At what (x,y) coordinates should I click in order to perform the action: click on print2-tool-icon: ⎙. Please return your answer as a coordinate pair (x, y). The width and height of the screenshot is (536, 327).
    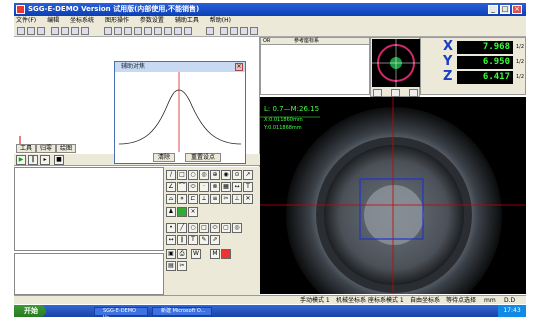
    Looking at the image, I should click on (182, 254).